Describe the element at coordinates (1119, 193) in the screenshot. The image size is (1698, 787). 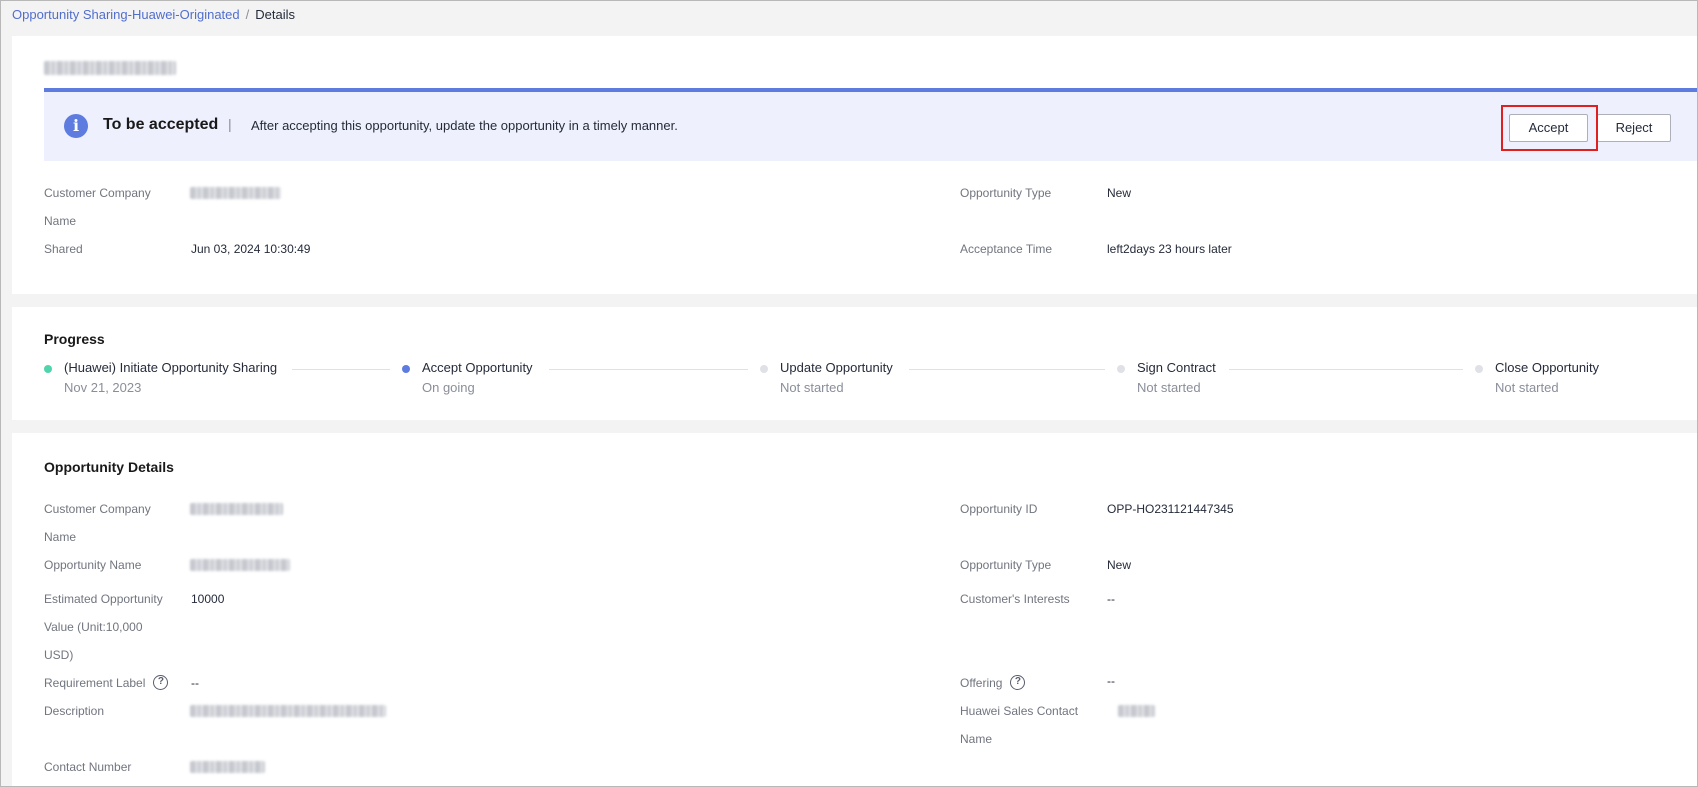
I see `opportunity-type-value: New` at that location.